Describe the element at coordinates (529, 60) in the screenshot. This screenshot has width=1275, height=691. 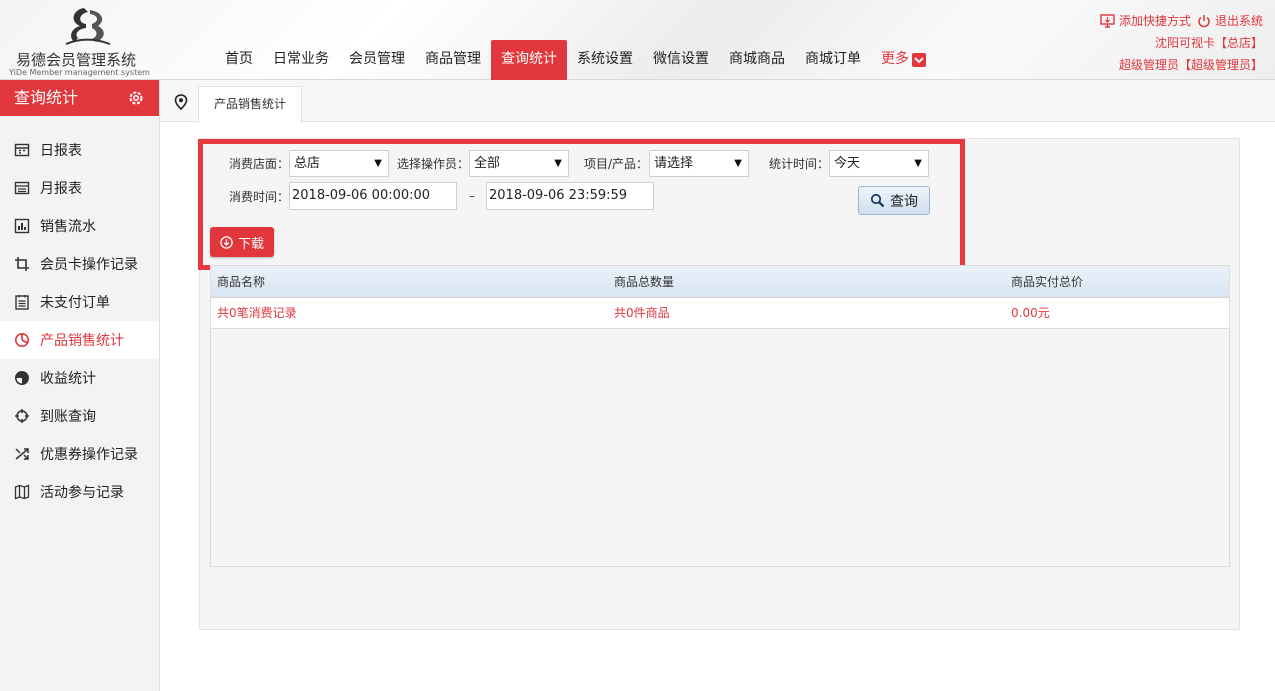
I see `nav-query-statistics: 查询统计` at that location.